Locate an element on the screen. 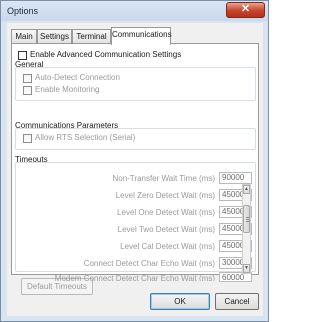 The width and height of the screenshot is (320, 322). connect-echo-wait-label: Connect Detect Char Echo Wait (ms) is located at coordinates (149, 263).